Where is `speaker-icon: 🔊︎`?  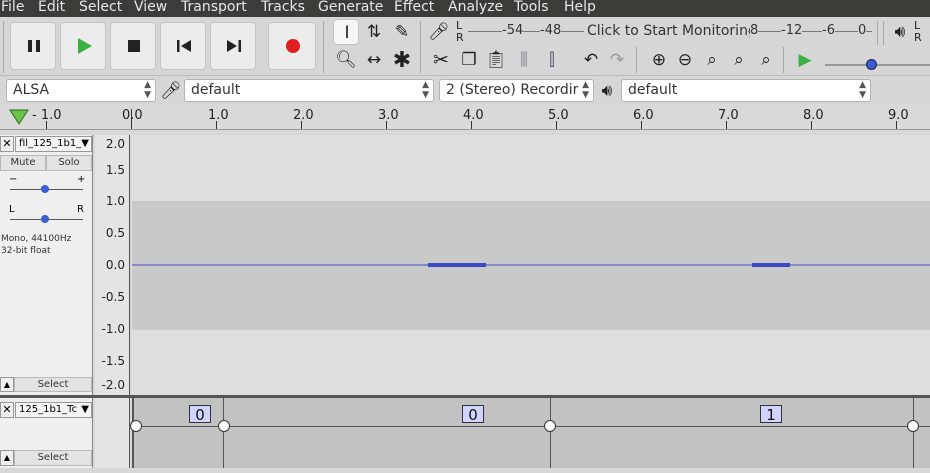
speaker-icon: 🔊︎ is located at coordinates (900, 32).